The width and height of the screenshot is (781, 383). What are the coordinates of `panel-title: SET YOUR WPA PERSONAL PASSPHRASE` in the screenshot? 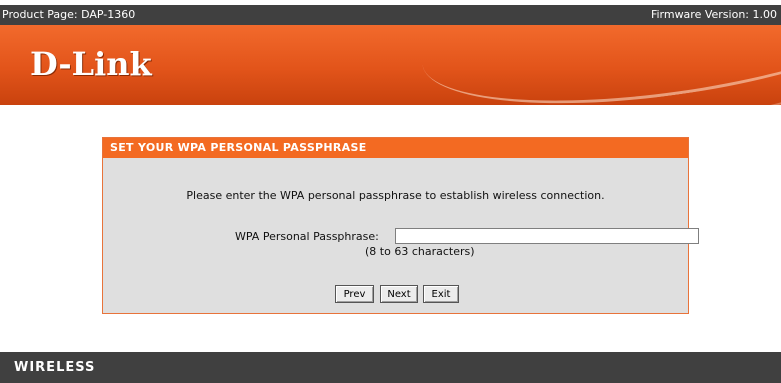 It's located at (395, 148).